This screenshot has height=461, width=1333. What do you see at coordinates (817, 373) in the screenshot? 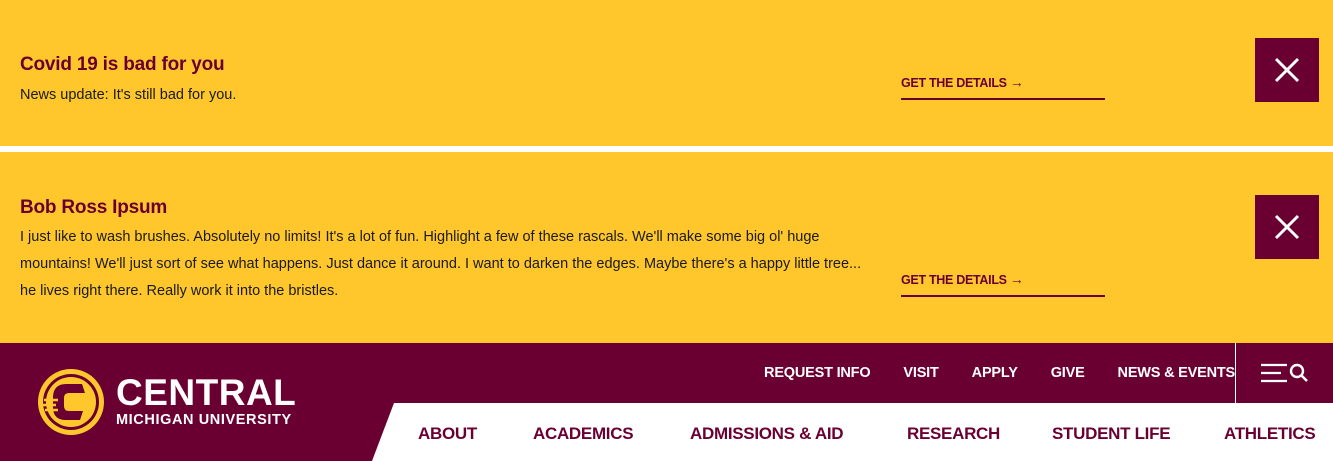
I see `utility-link-request-info: REQUEST INFO` at bounding box center [817, 373].